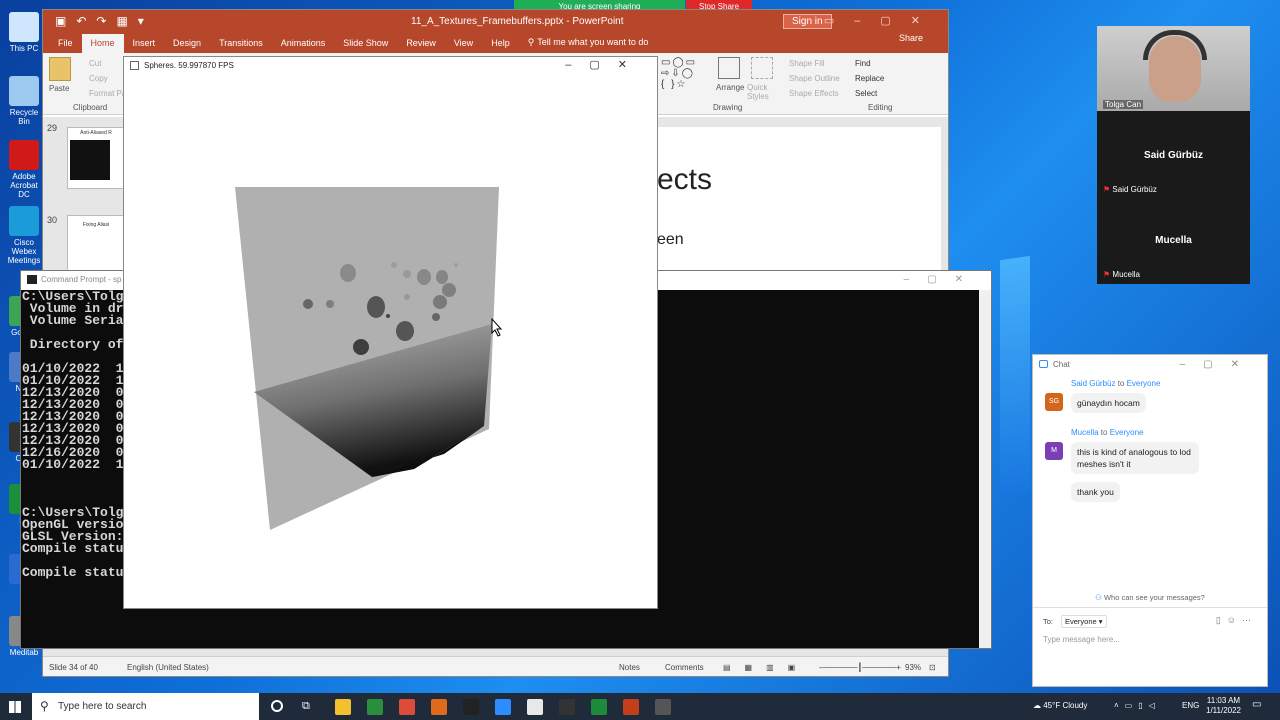  What do you see at coordinates (1150, 365) in the screenshot?
I see `chat-titlebar: Chat –▢✕` at bounding box center [1150, 365].